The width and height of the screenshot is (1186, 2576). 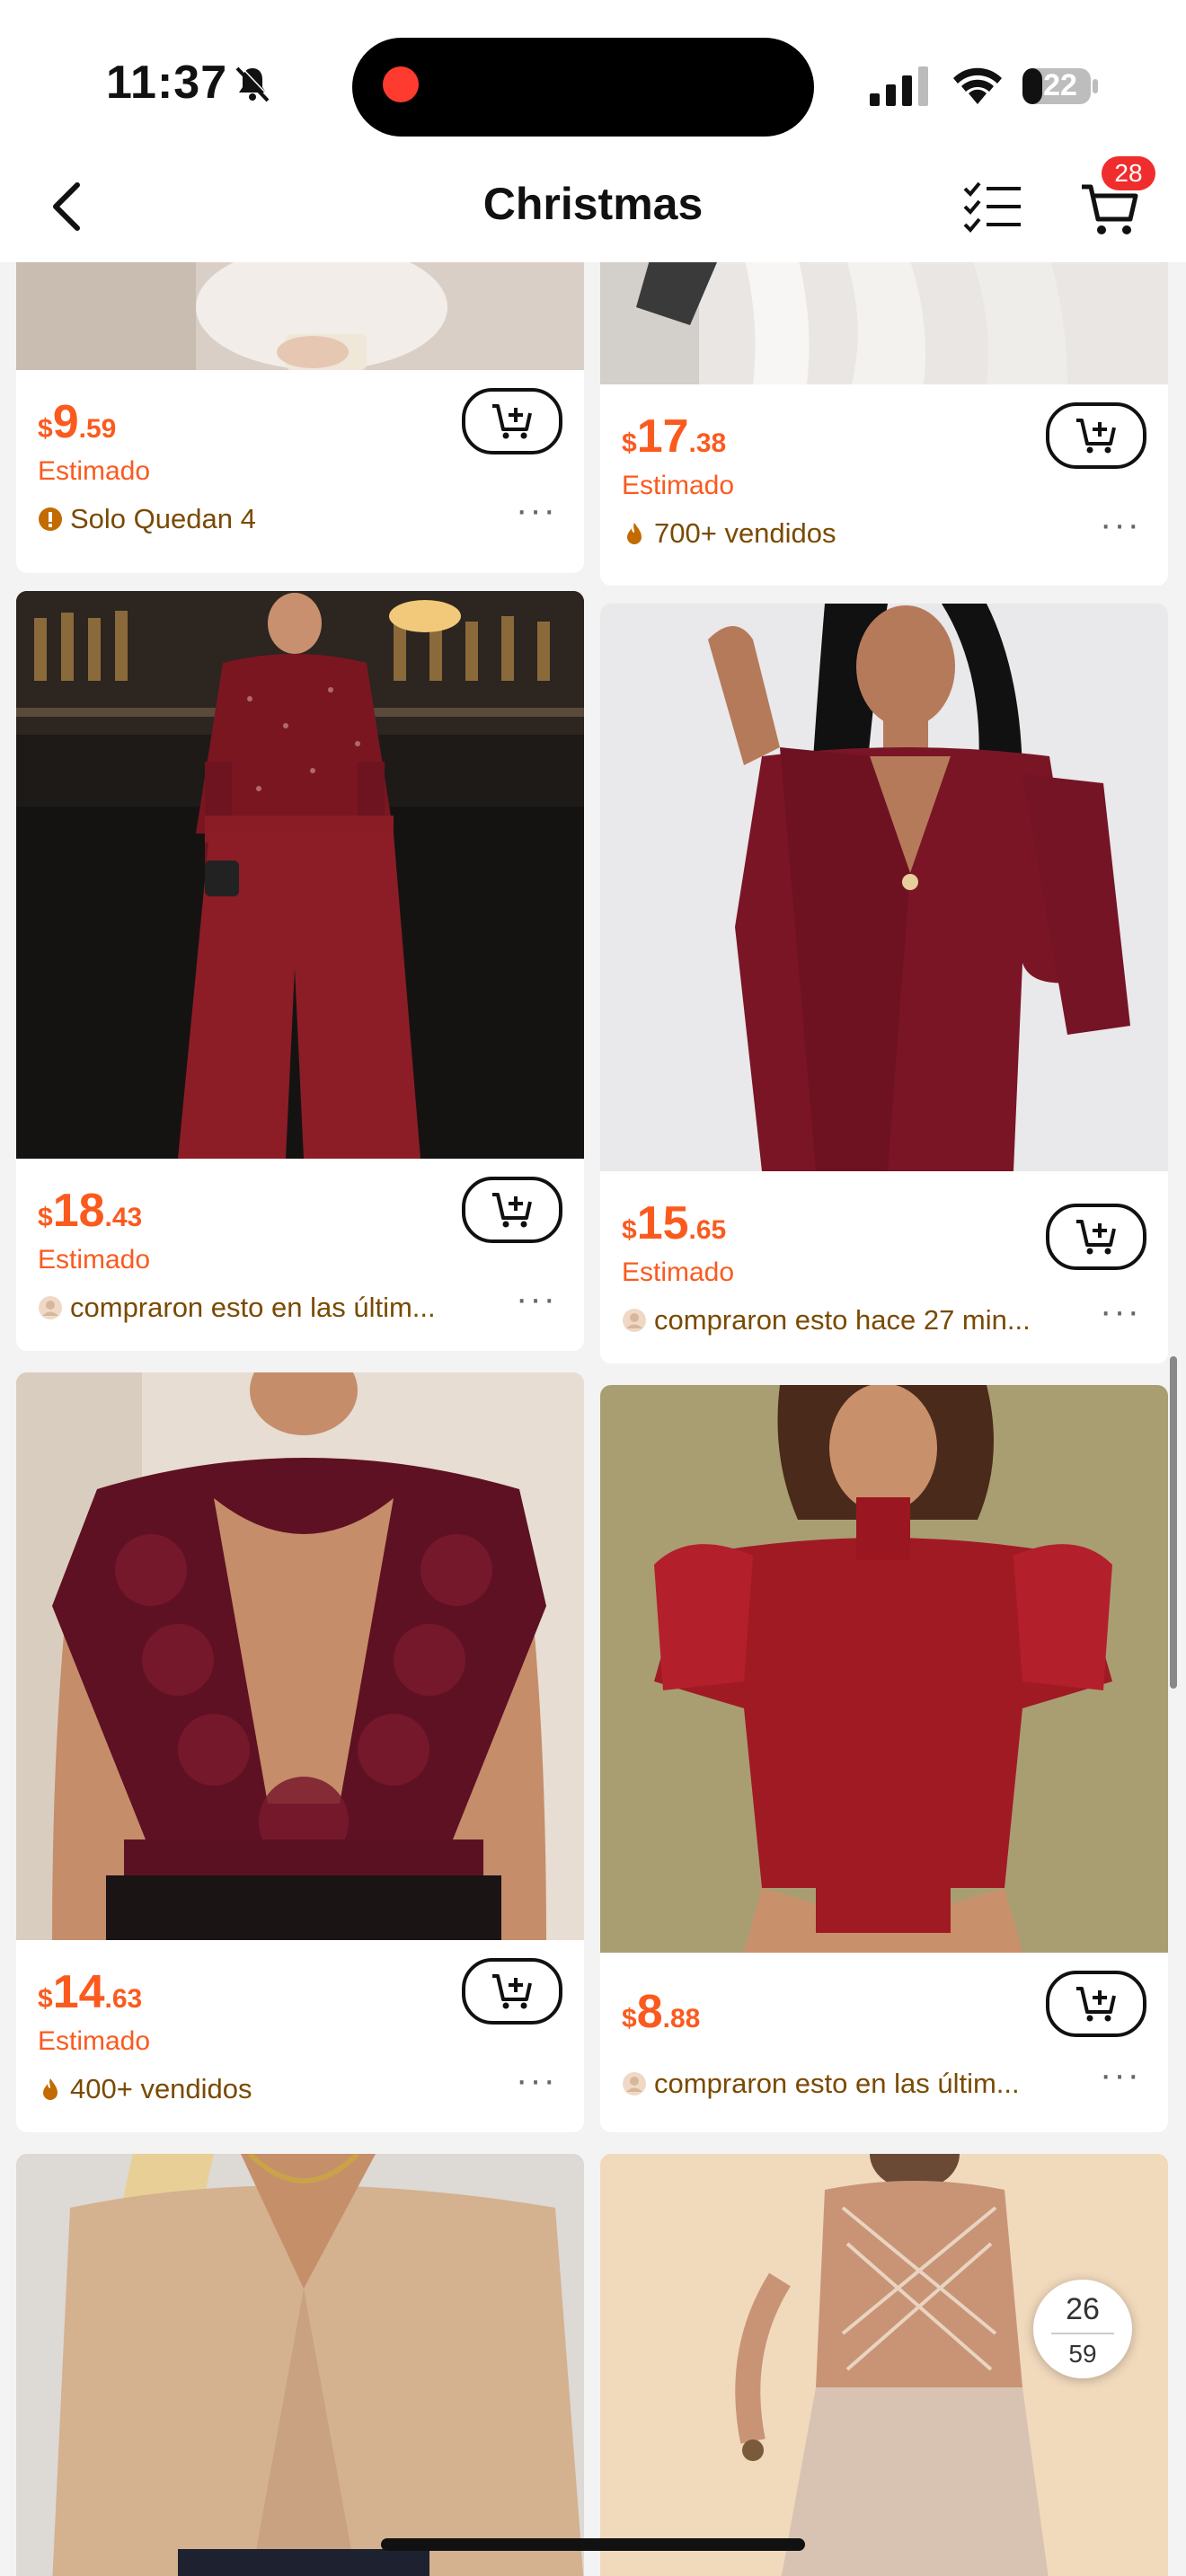 I want to click on nav-bar: Christmas 28, so click(x=593, y=208).